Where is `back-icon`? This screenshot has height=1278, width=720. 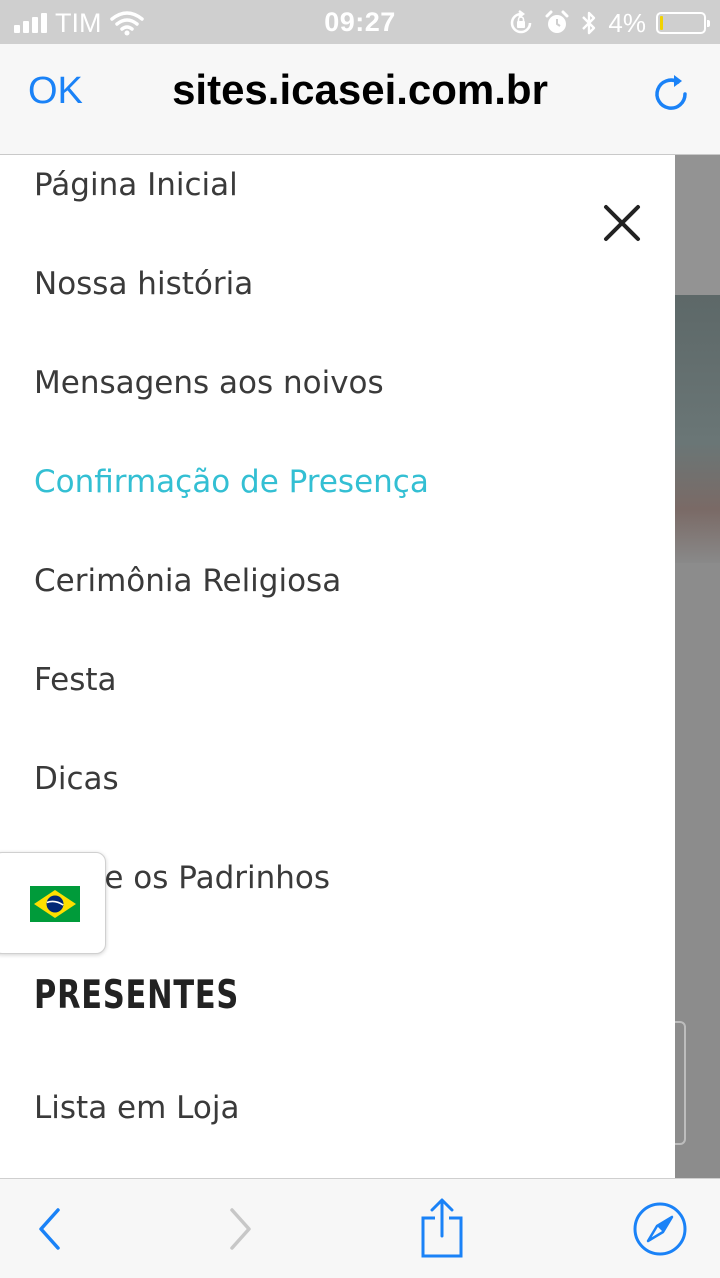 back-icon is located at coordinates (49, 1228).